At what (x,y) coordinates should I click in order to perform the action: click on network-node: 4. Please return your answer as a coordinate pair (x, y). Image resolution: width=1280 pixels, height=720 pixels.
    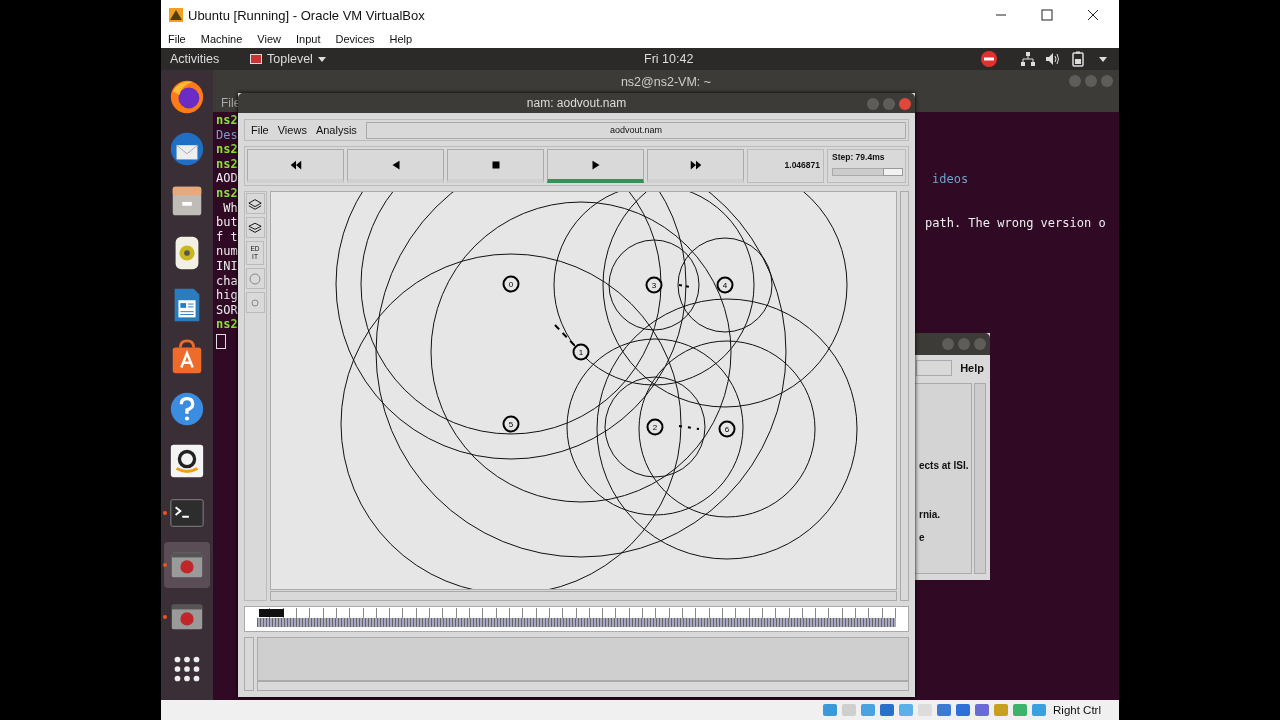
    Looking at the image, I should click on (725, 285).